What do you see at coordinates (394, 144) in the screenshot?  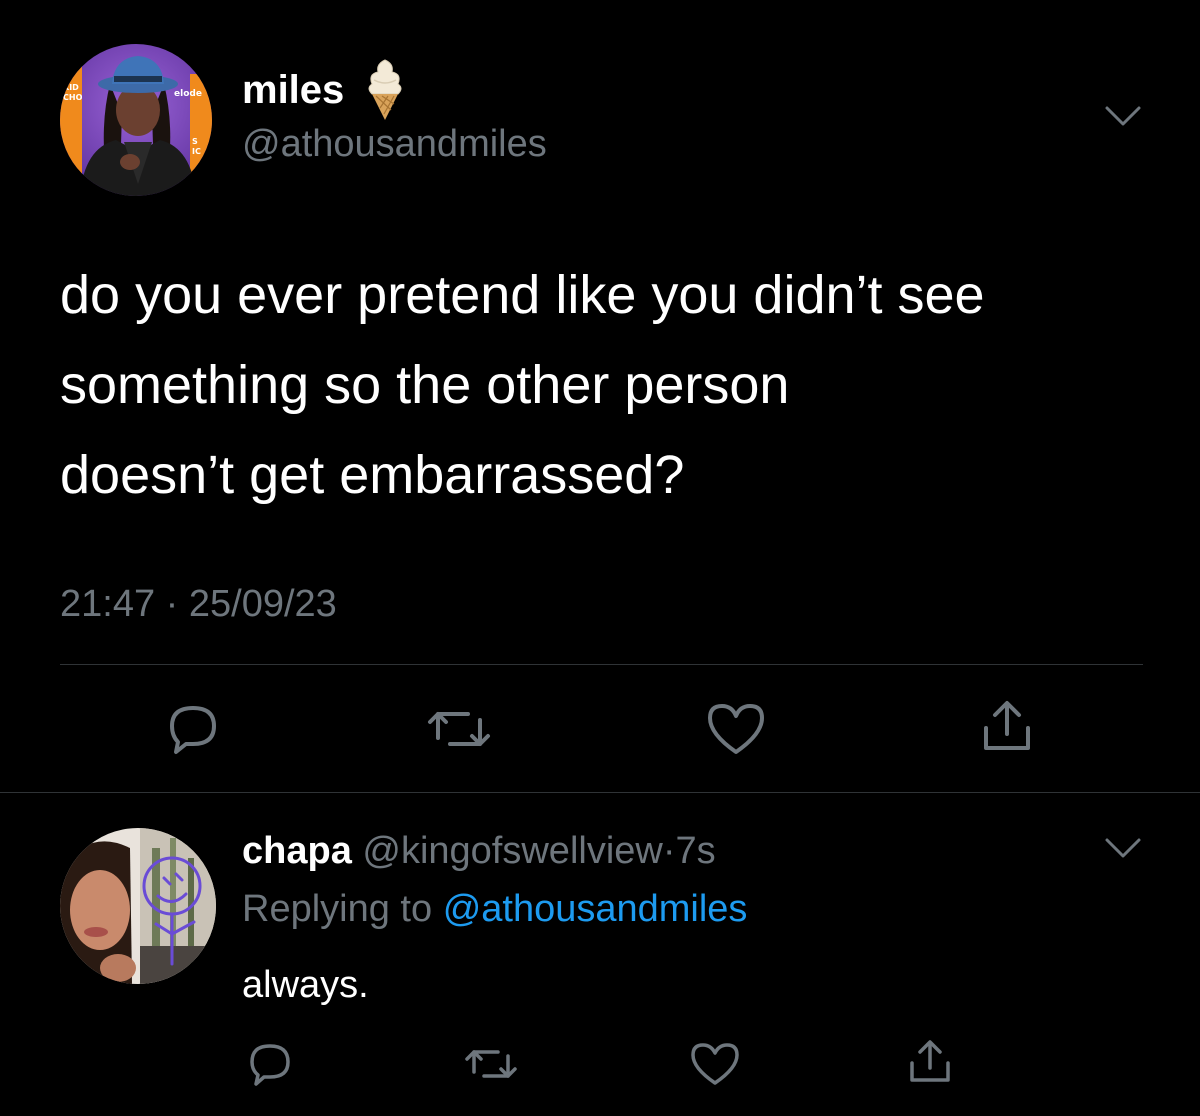 I see `user-handle: @athousandmiles` at bounding box center [394, 144].